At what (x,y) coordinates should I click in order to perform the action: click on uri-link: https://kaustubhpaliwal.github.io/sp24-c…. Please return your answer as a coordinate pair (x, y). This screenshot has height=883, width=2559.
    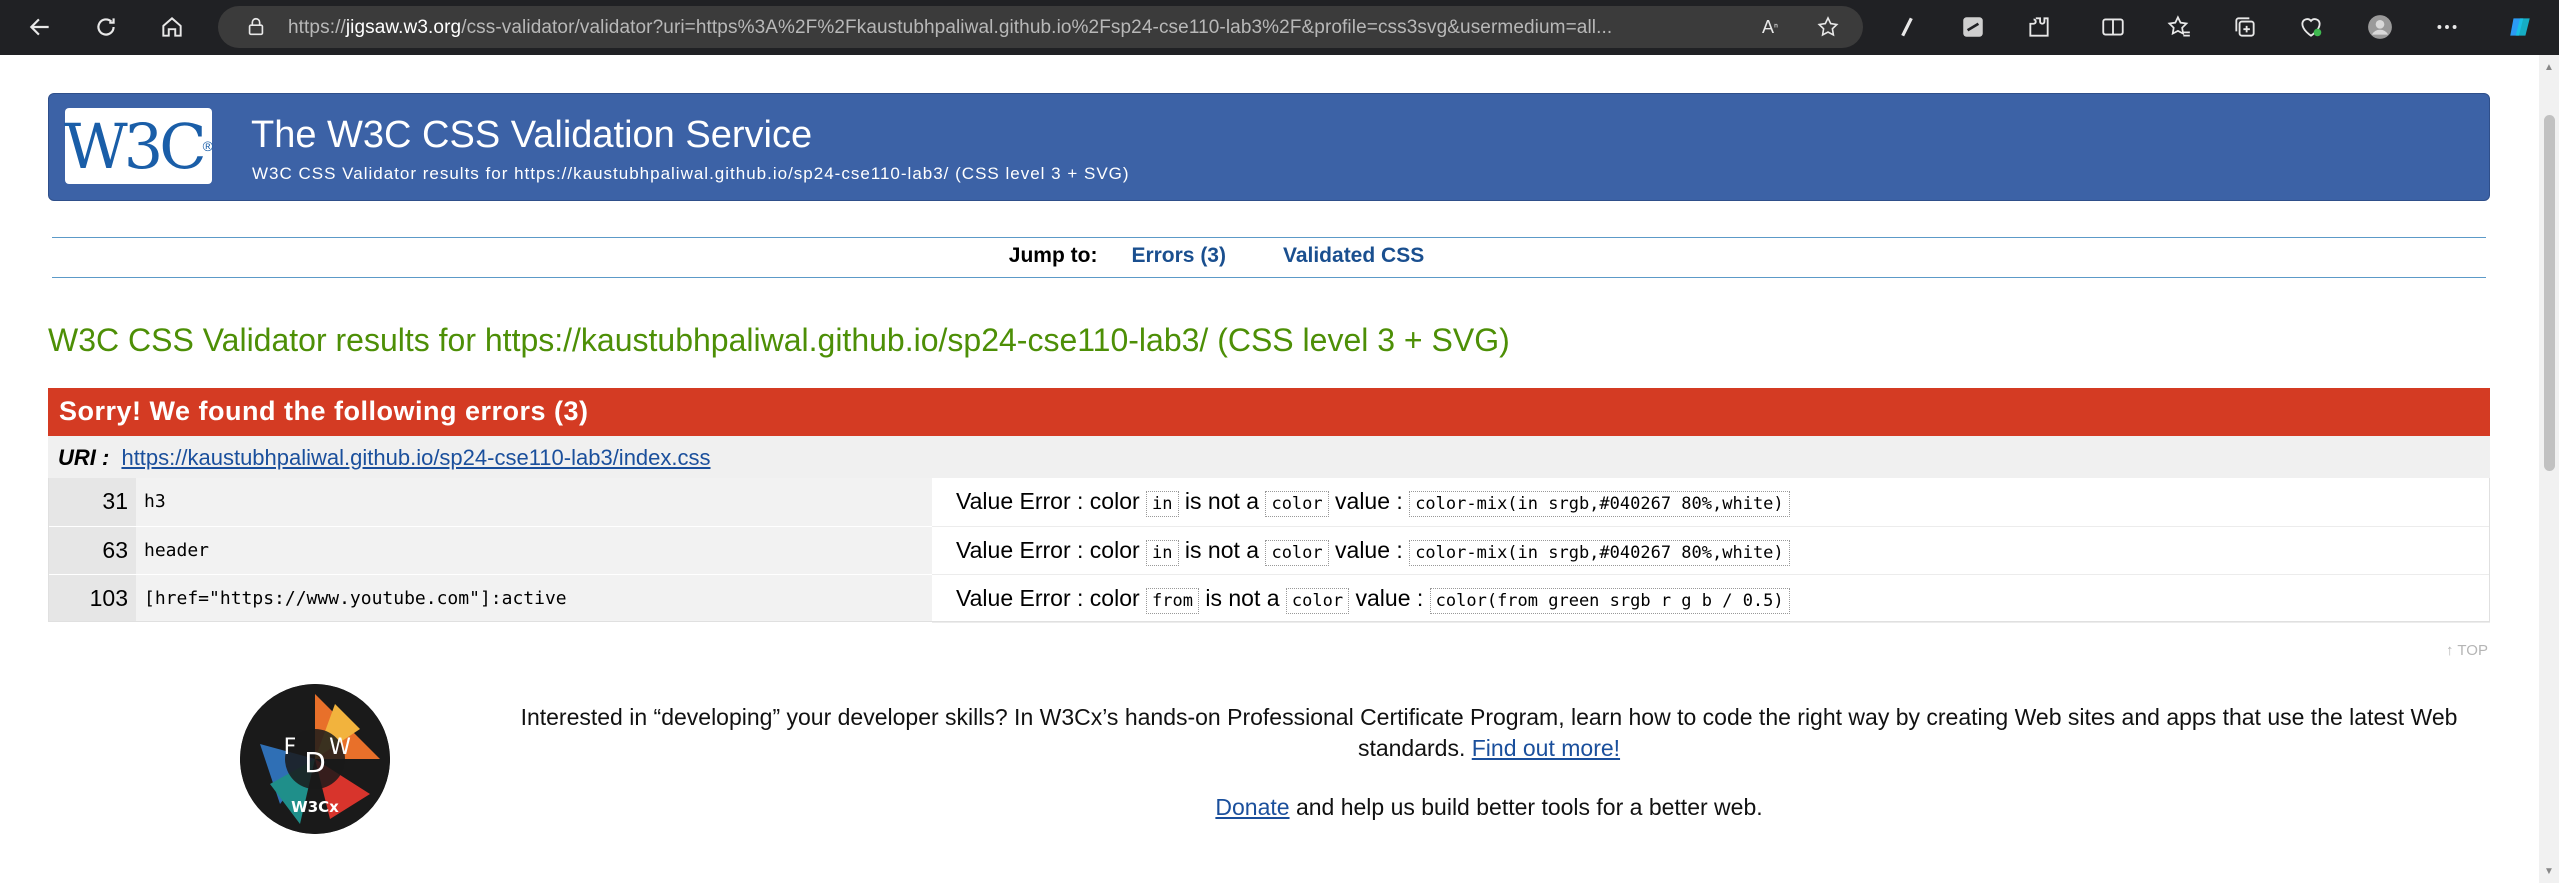
    Looking at the image, I should click on (415, 457).